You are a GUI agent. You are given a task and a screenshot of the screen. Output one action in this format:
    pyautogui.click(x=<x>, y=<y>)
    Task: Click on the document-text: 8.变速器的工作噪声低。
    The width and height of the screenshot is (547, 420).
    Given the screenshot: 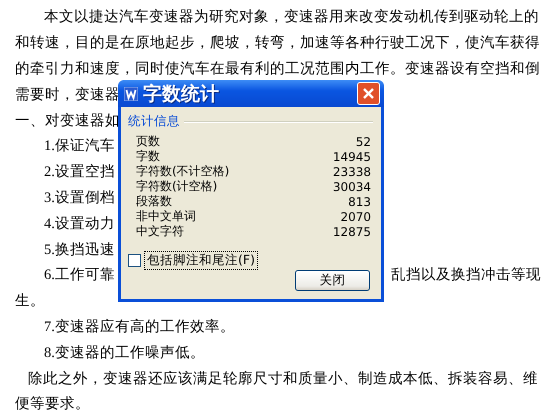 What is the action you would take?
    pyautogui.click(x=124, y=353)
    